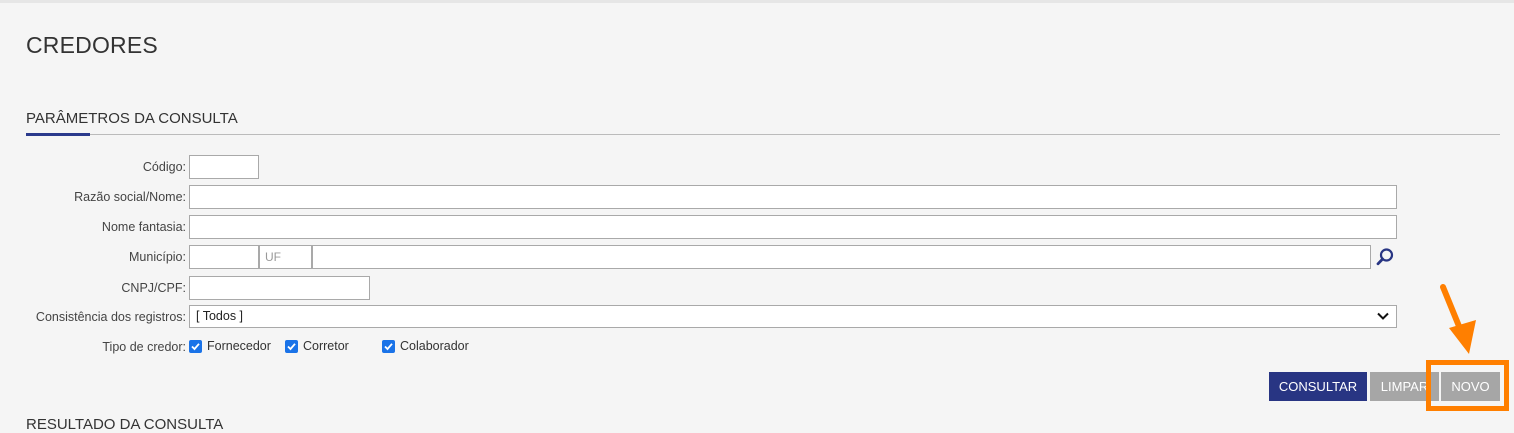 The width and height of the screenshot is (1514, 433). What do you see at coordinates (326, 346) in the screenshot?
I see `checkbox-corretor-label: Corretor` at bounding box center [326, 346].